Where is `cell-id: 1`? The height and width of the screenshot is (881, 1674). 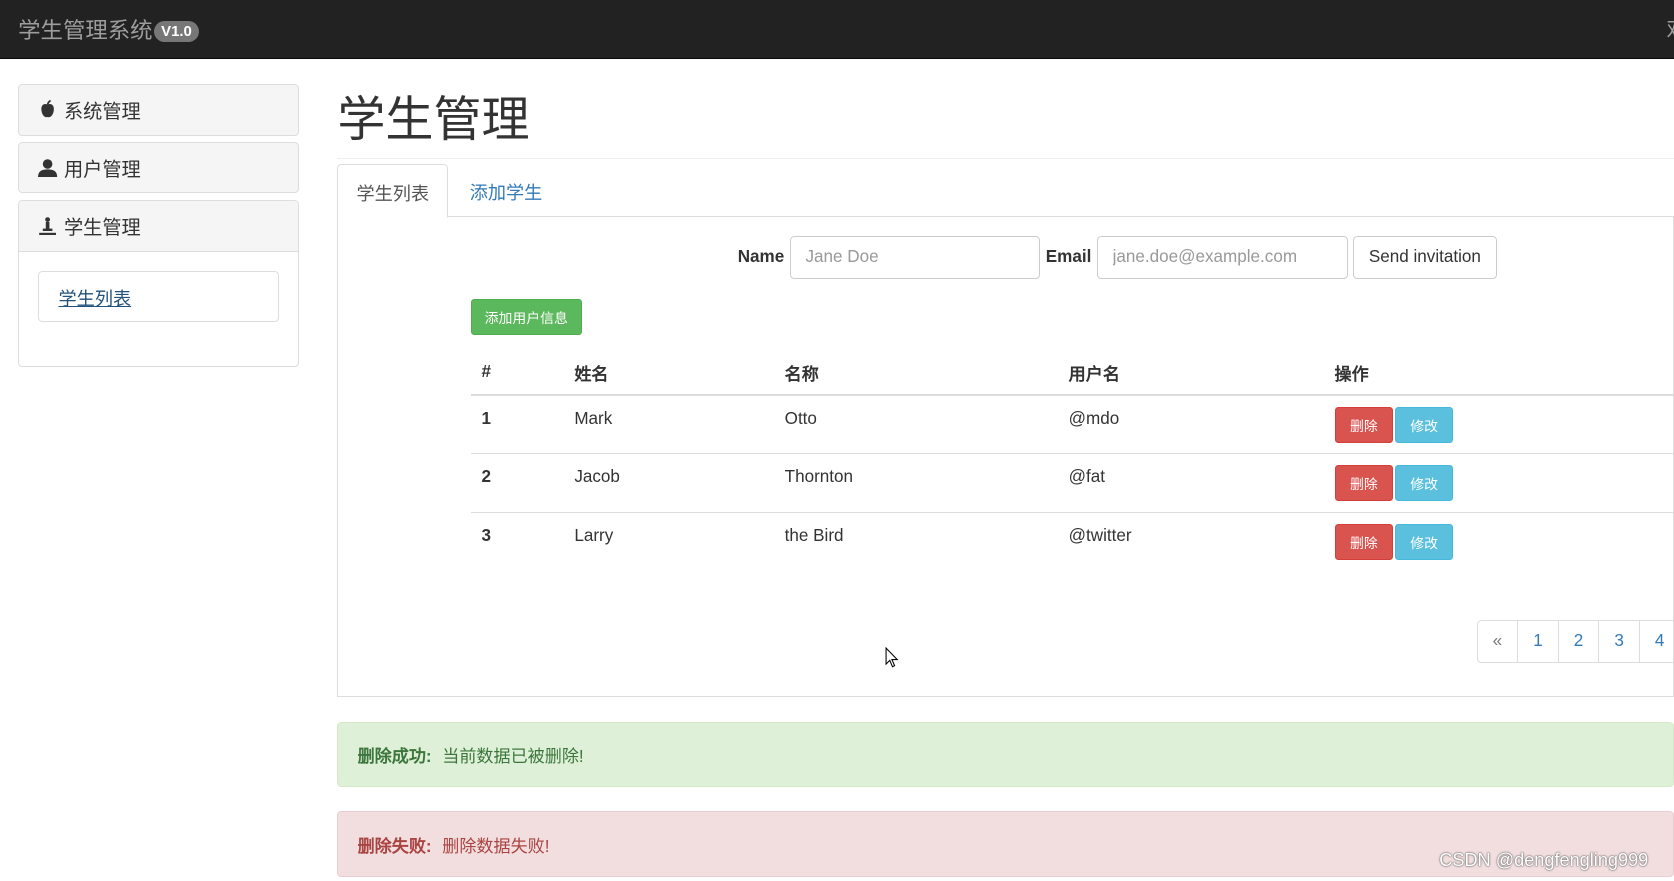
cell-id: 1 is located at coordinates (517, 424).